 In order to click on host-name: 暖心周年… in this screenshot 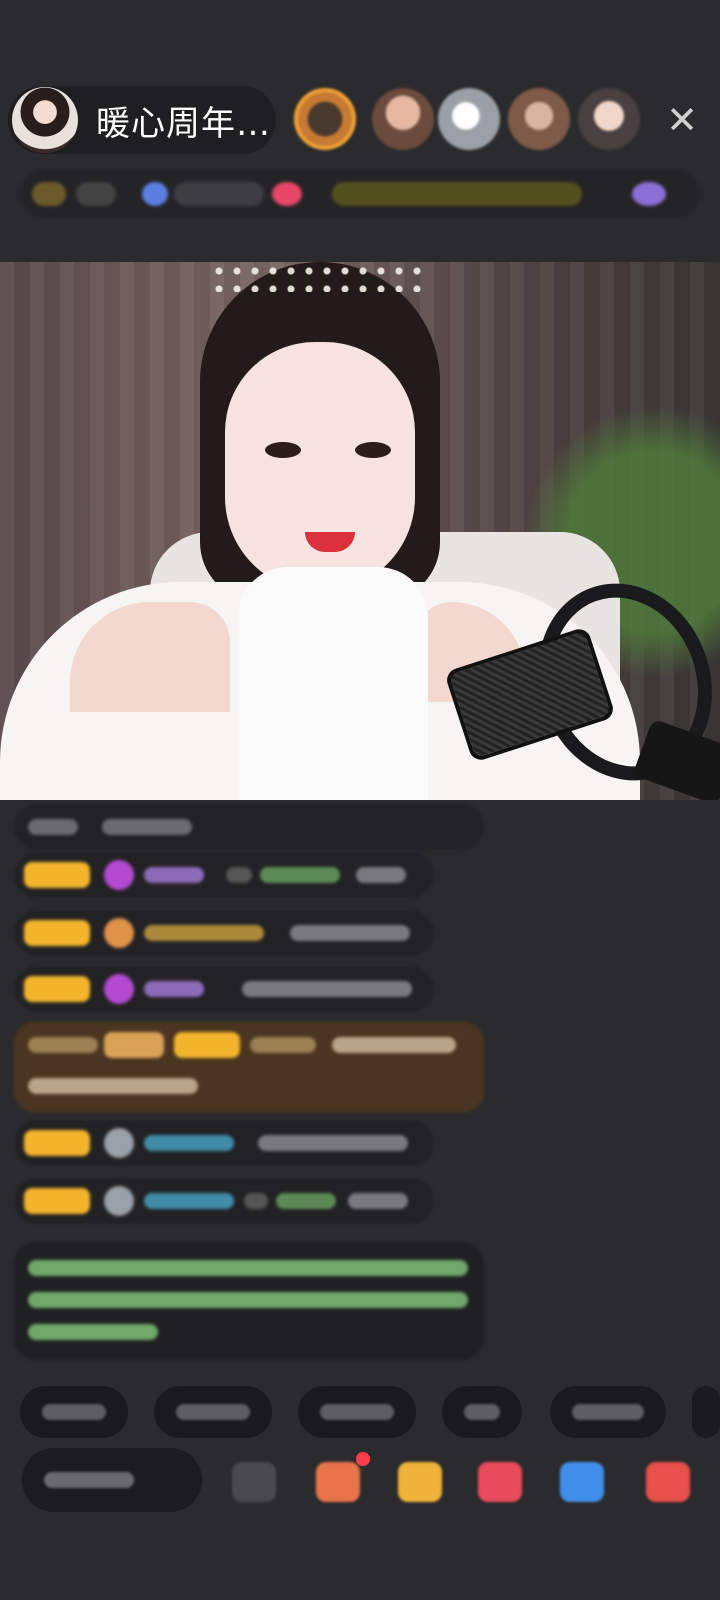, I will do `click(183, 123)`.